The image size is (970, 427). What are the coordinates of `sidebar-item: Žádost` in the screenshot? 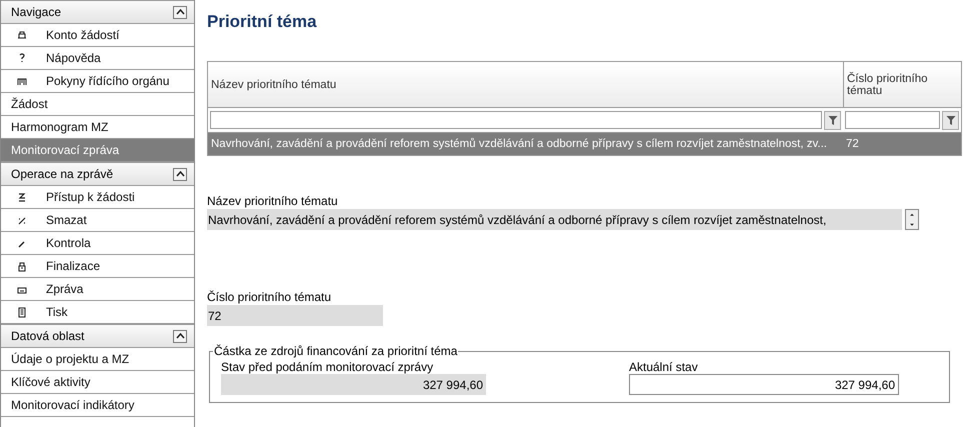 It's located at (97, 104).